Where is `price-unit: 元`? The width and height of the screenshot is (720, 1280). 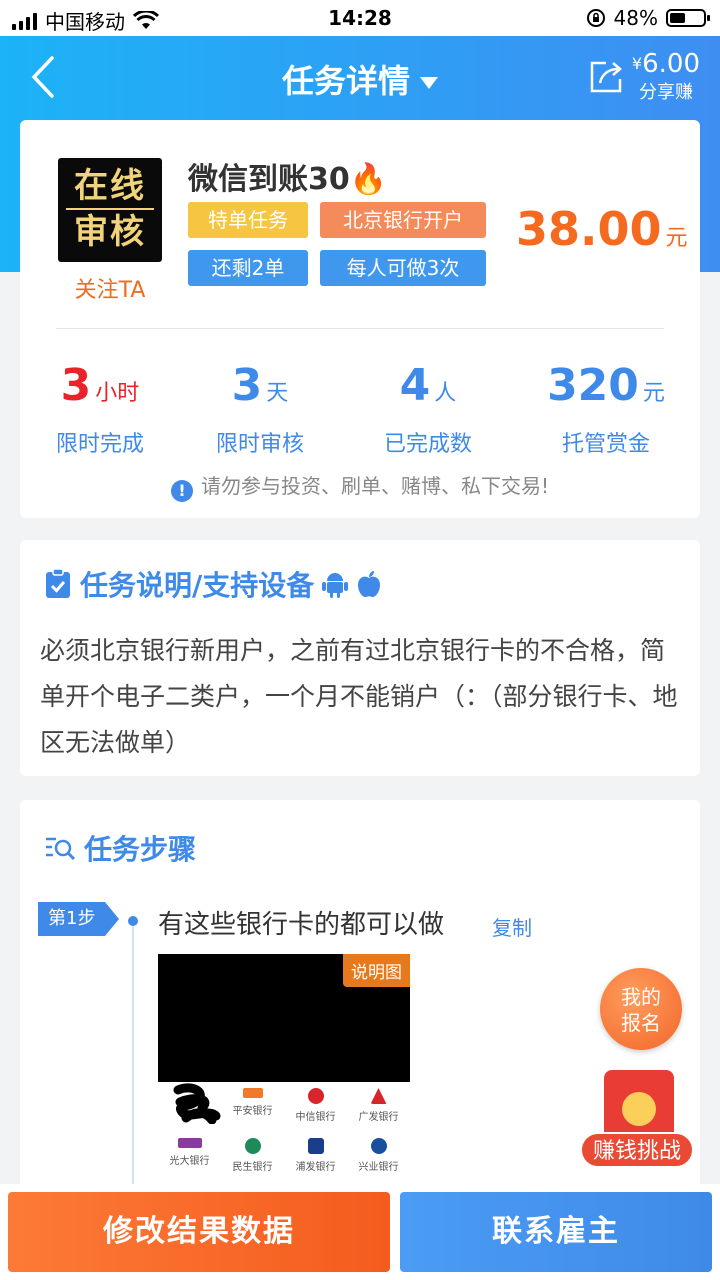 price-unit: 元 is located at coordinates (676, 238).